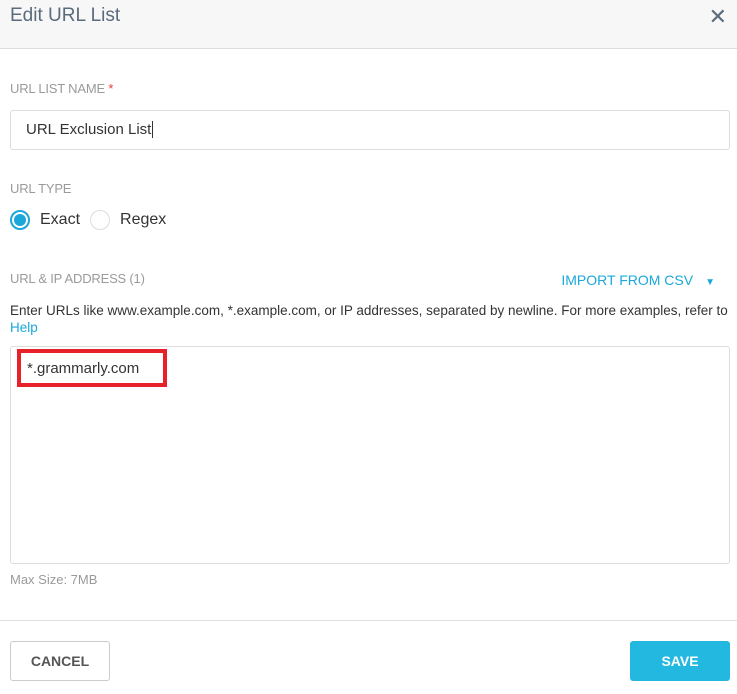 The width and height of the screenshot is (737, 694). I want to click on url-list-name-input: URL Exclusion List, so click(370, 130).